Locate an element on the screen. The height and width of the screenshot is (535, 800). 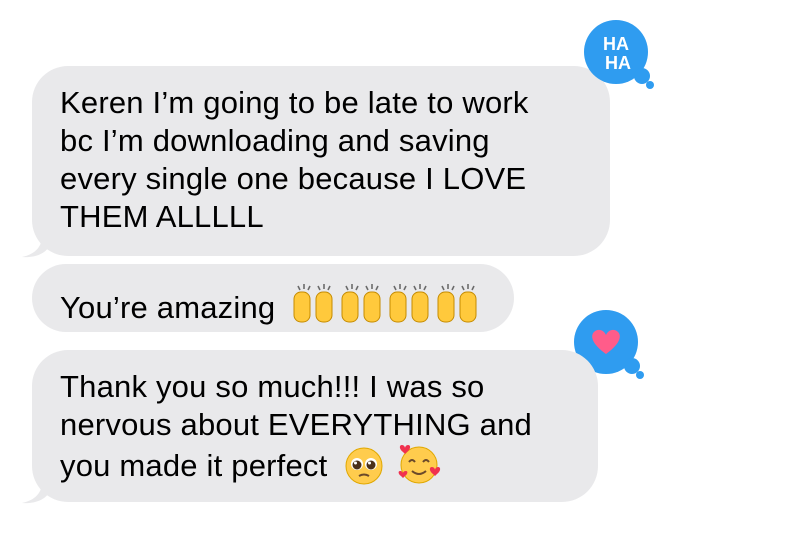
haha-reaction-icon: HA HA is located at coordinates (617, 54).